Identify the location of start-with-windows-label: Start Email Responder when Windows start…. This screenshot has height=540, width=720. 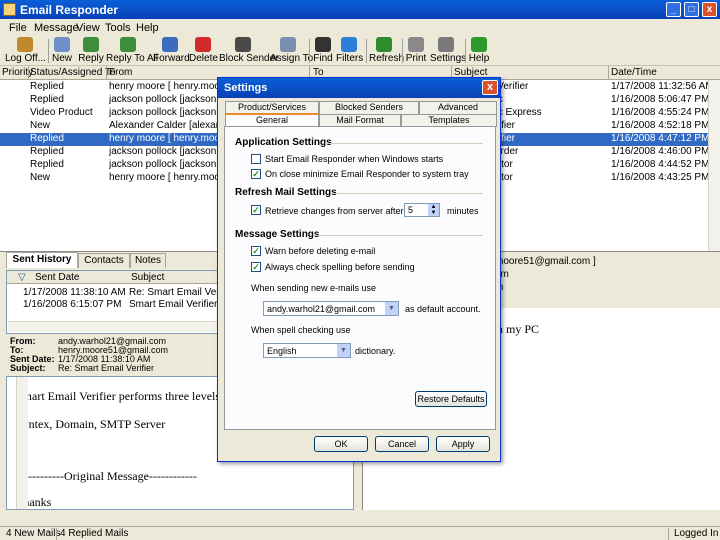
(354, 159).